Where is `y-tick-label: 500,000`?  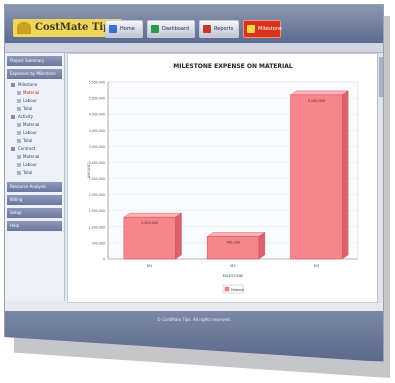 y-tick-label: 500,000 is located at coordinates (98, 243).